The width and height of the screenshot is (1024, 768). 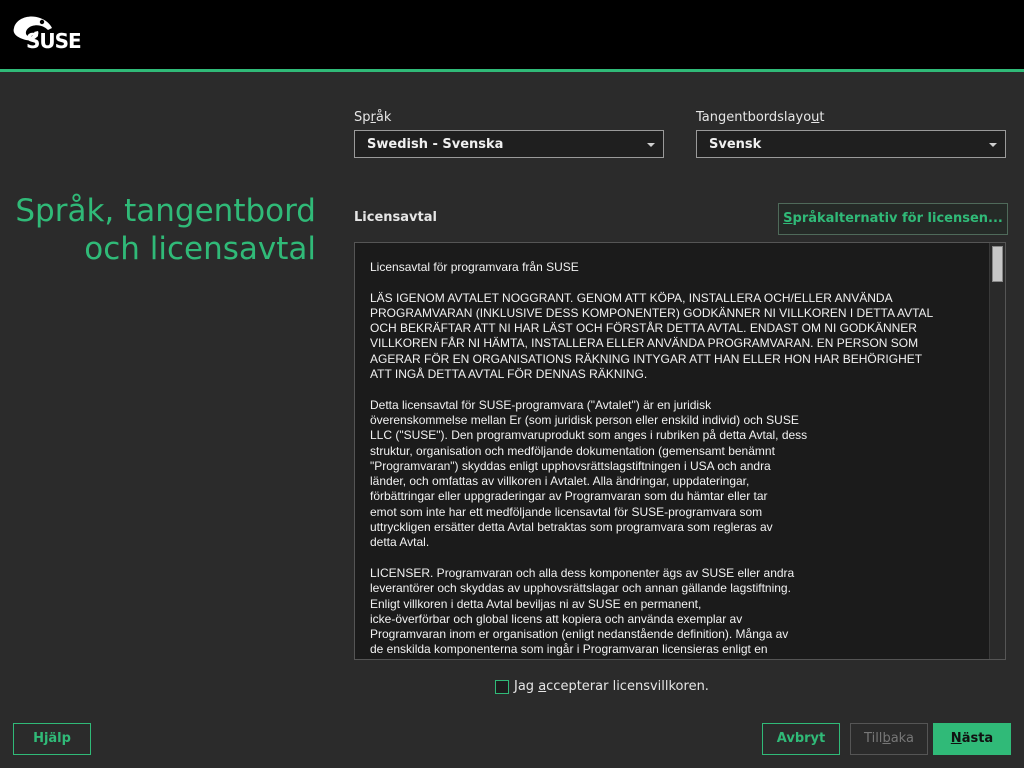 I want to click on language-label: Språk, so click(x=372, y=117).